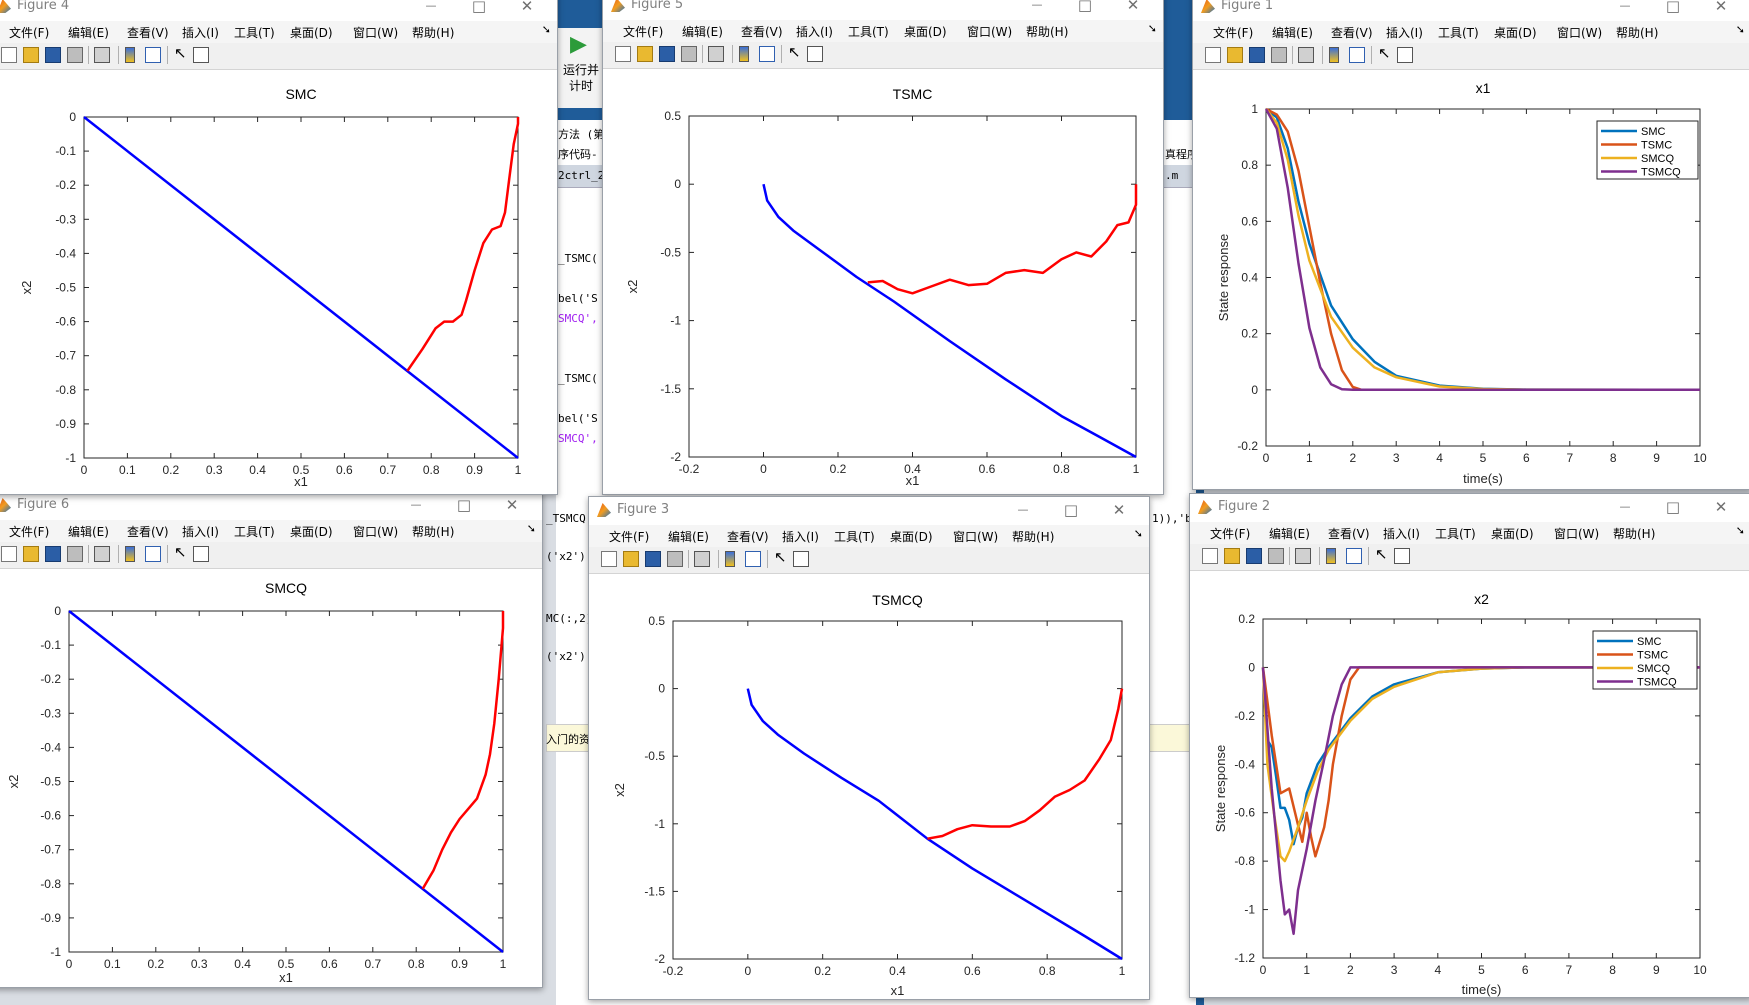 This screenshot has height=1005, width=1749. I want to click on run-and-time-button: ▶ 运行并 计时, so click(580, 68).